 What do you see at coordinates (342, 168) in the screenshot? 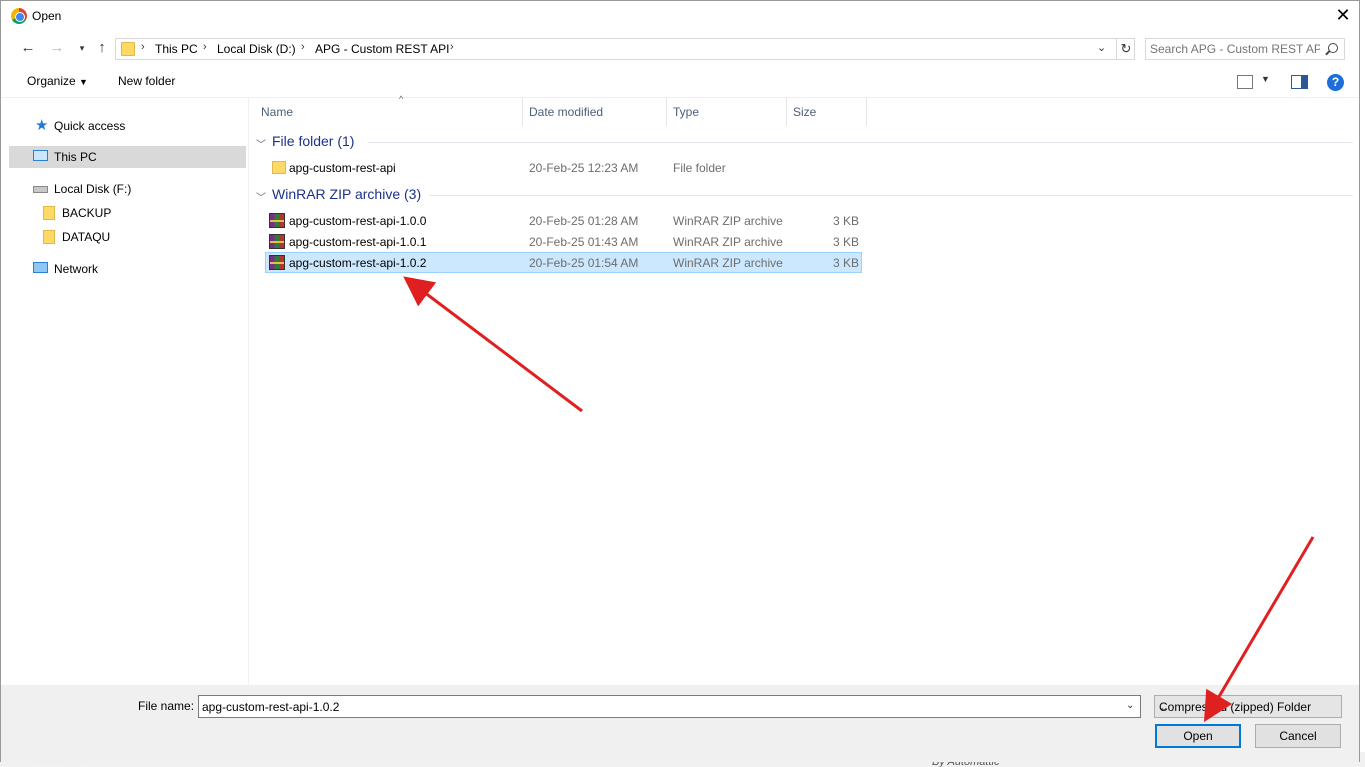
I see `file-name: apg-custom-rest-api` at bounding box center [342, 168].